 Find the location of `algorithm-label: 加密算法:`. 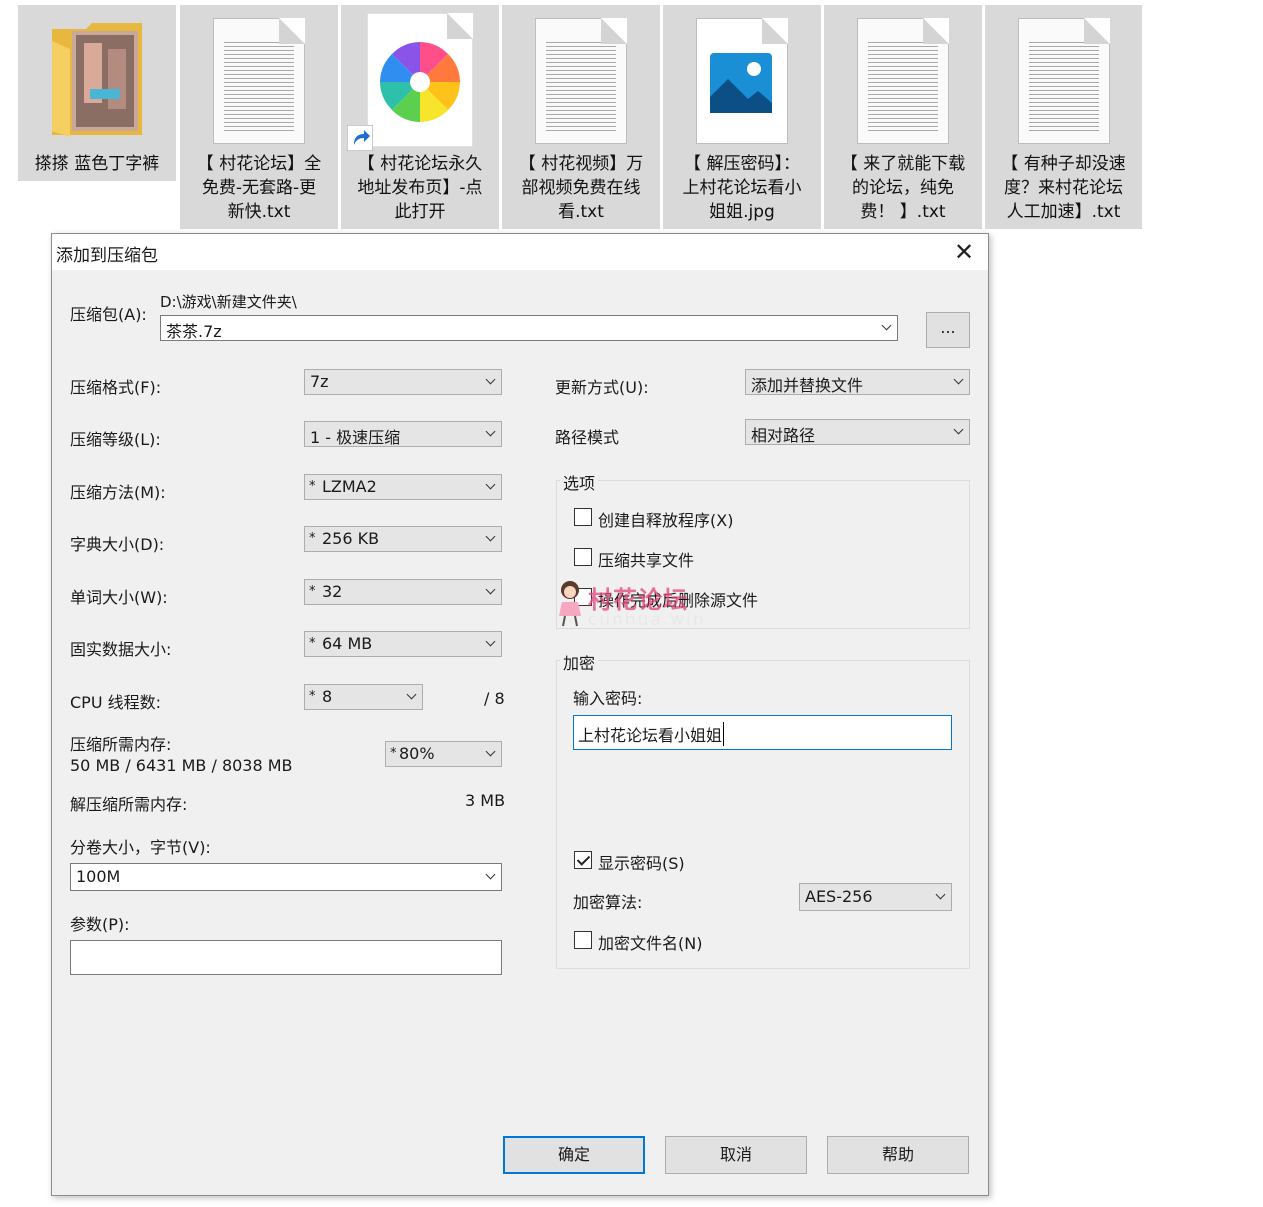

algorithm-label: 加密算法: is located at coordinates (608, 902).